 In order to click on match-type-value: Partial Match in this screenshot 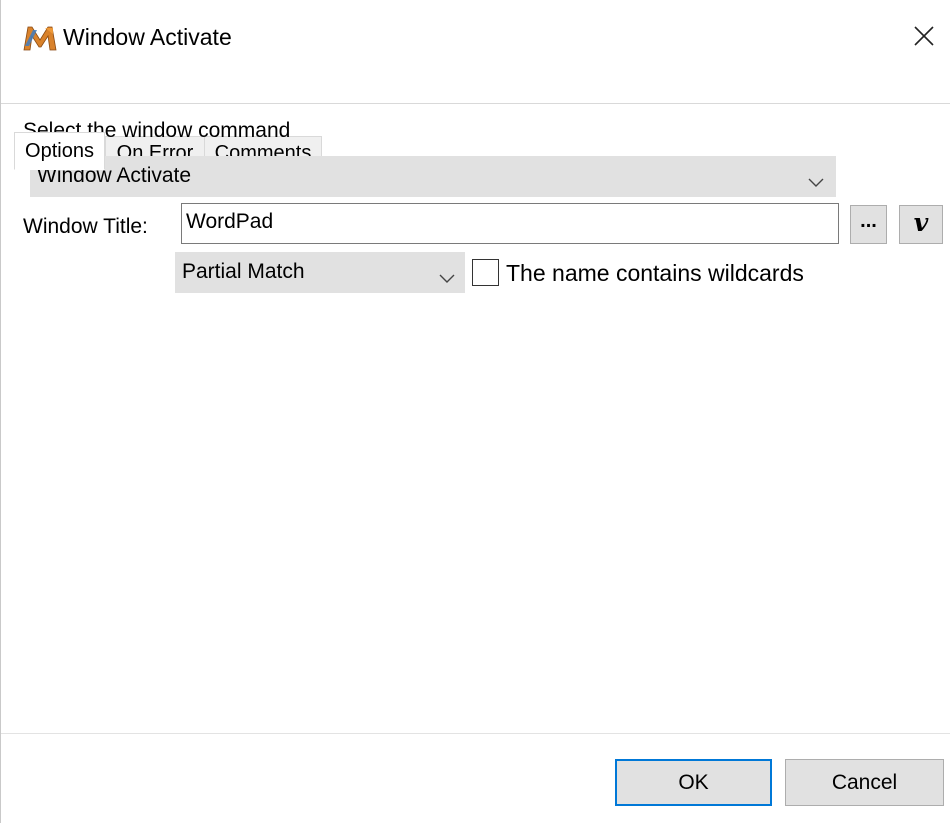, I will do `click(243, 271)`.